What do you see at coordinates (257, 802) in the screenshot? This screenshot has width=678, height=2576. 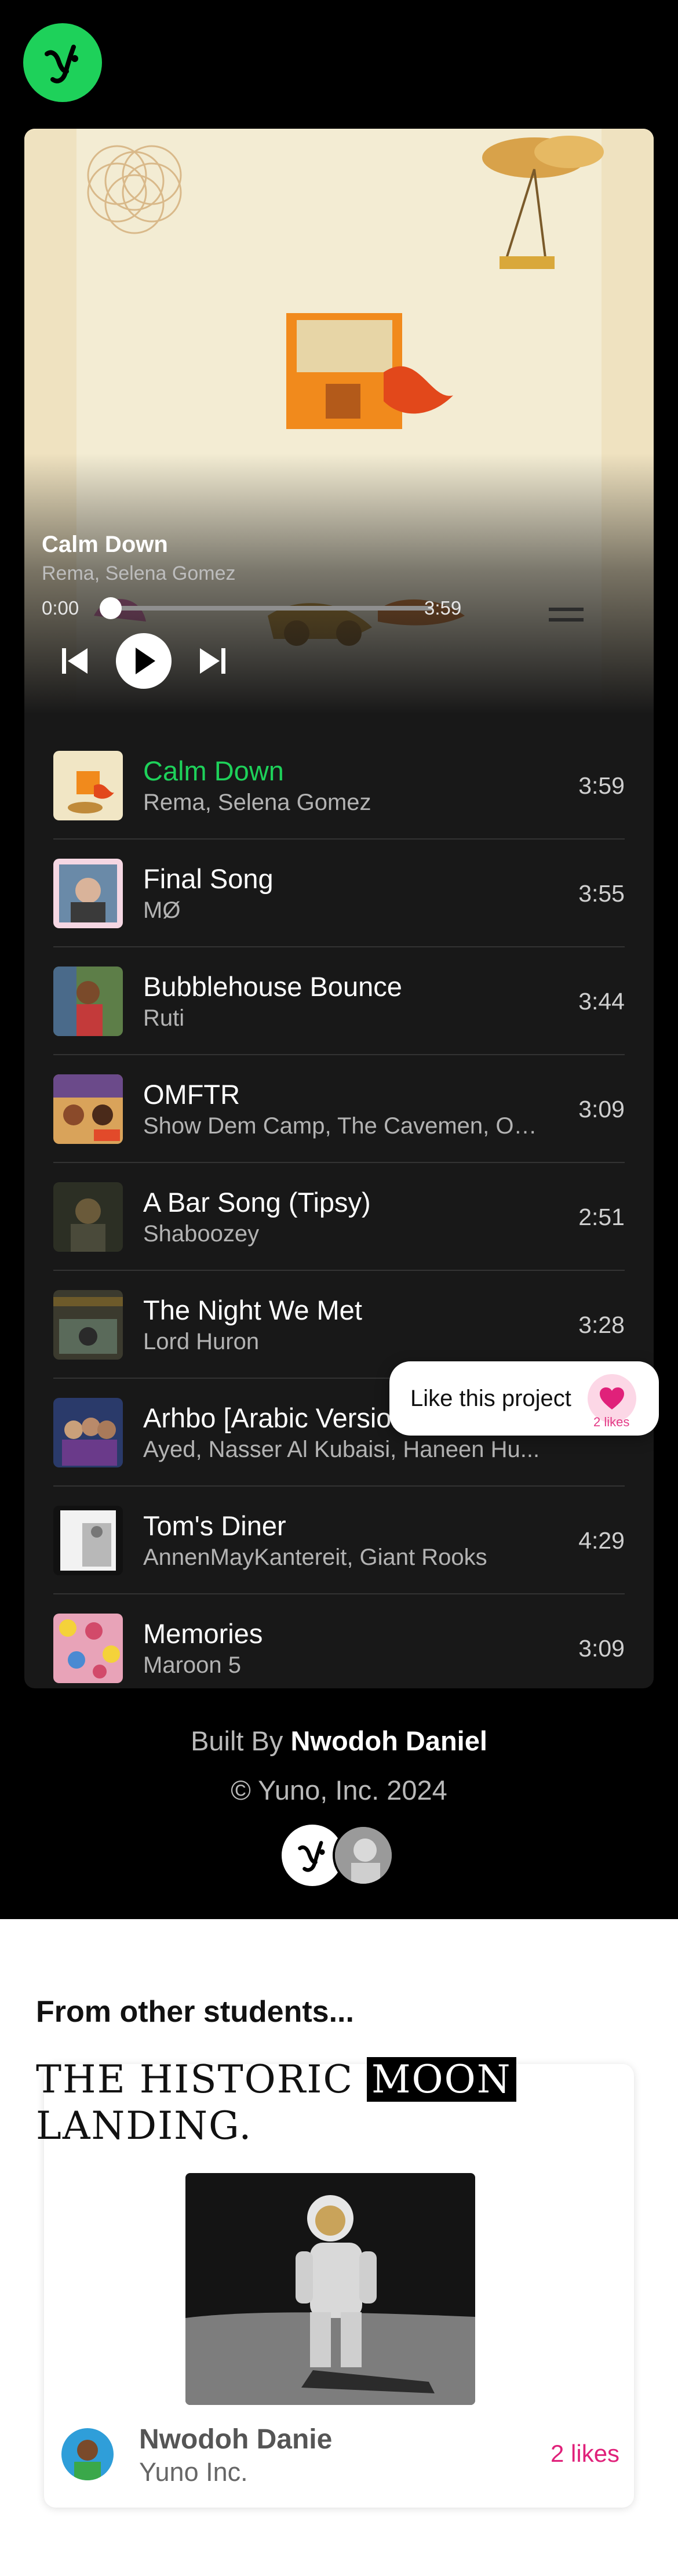 I see `track-artist: Rema, Selena Gomez` at bounding box center [257, 802].